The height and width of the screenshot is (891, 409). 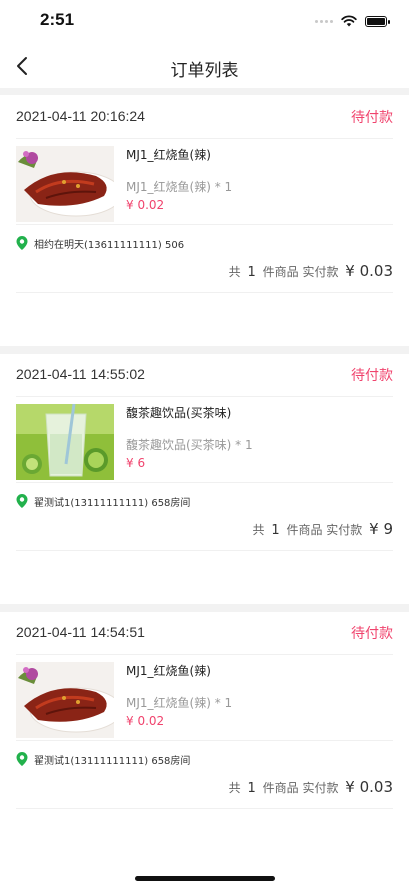 What do you see at coordinates (204, 375) in the screenshot?
I see `order-header: 2021-04-11 14:55:02 待付款` at bounding box center [204, 375].